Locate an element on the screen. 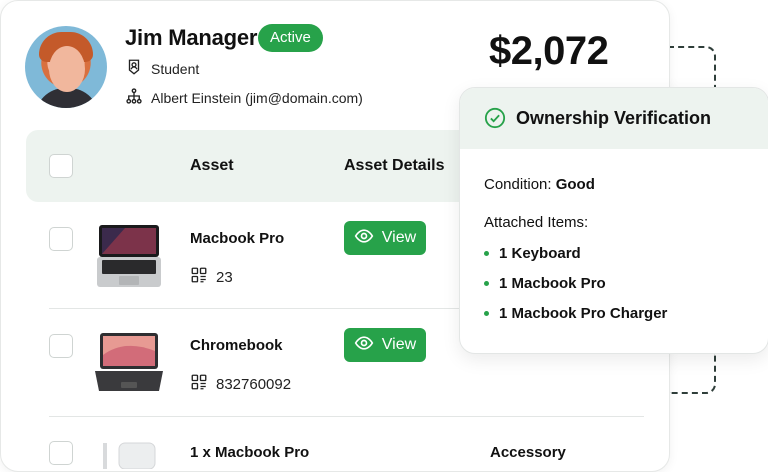 The image size is (768, 472). user-manager: Albert Einstein (jim@domain.com) is located at coordinates (244, 97).